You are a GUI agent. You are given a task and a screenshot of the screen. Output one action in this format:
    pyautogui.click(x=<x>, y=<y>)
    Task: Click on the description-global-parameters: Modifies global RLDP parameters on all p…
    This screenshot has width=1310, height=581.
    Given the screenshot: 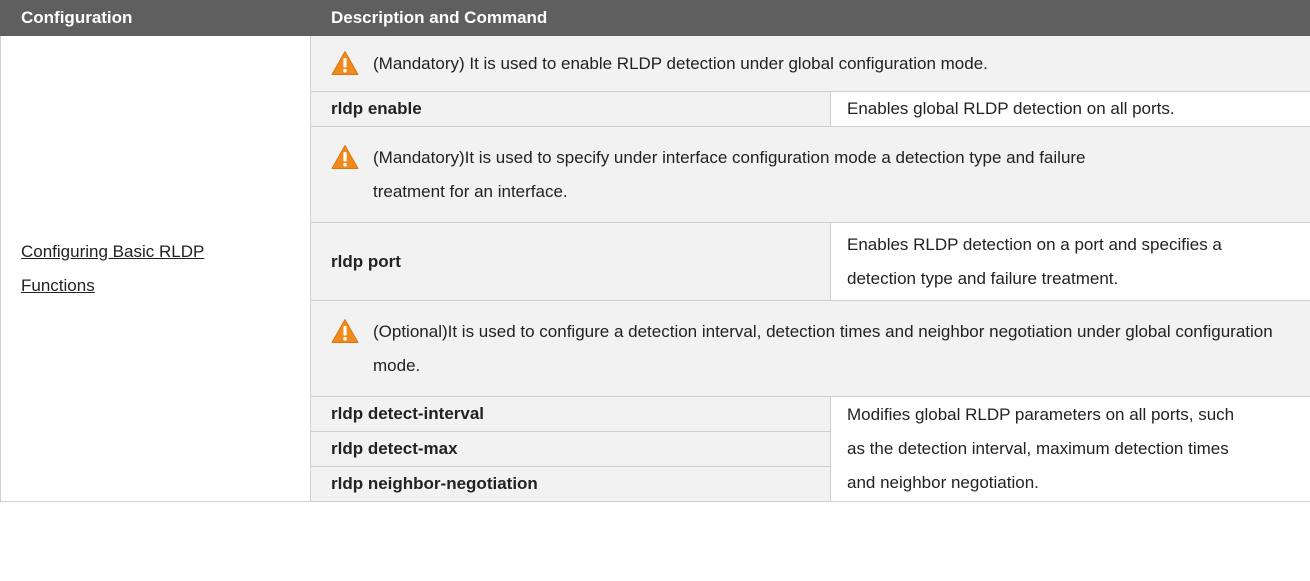 What is the action you would take?
    pyautogui.click(x=1070, y=449)
    